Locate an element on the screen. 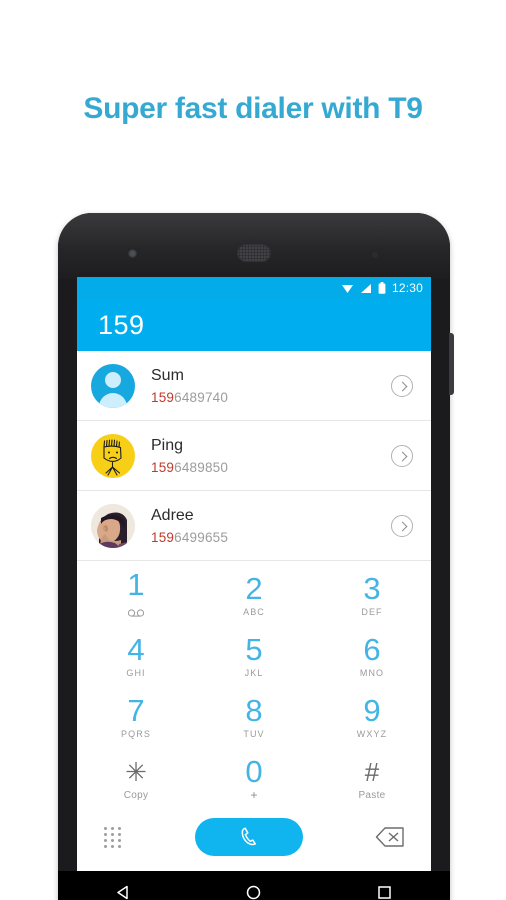 The width and height of the screenshot is (506, 900). dialed-number-text: 159 is located at coordinates (121, 324).